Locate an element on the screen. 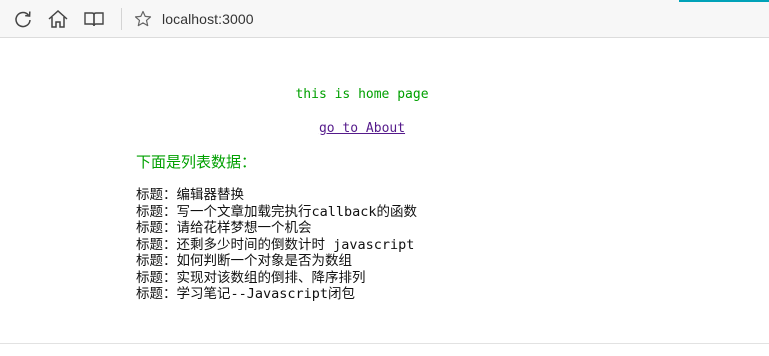 The image size is (769, 356). browser-toolbar: localhost:3000 is located at coordinates (384, 19).